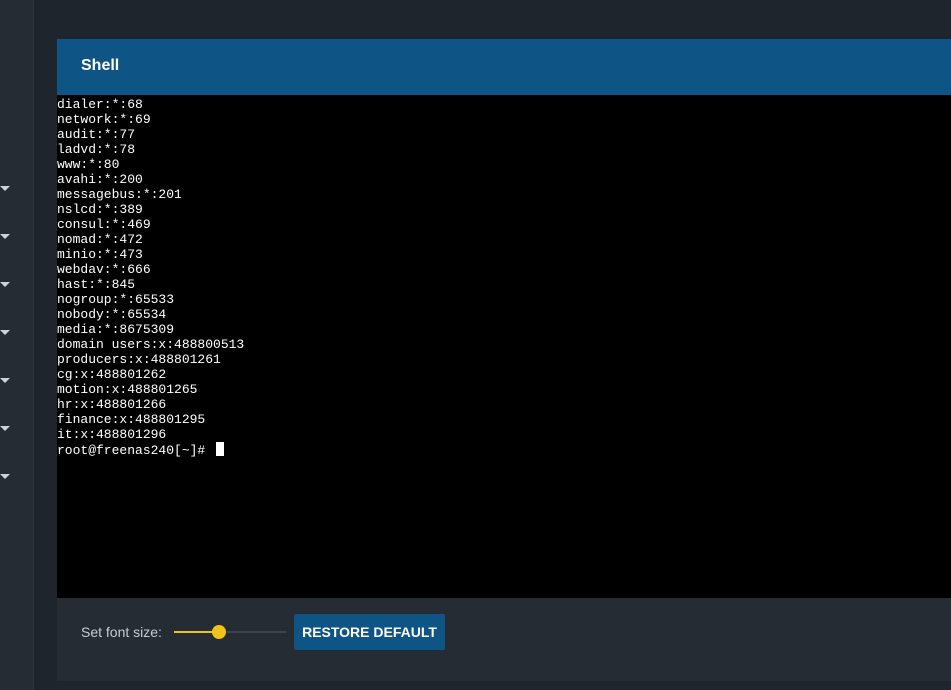 This screenshot has width=951, height=690. I want to click on terminal-line: domain users:x:488800513, so click(151, 344).